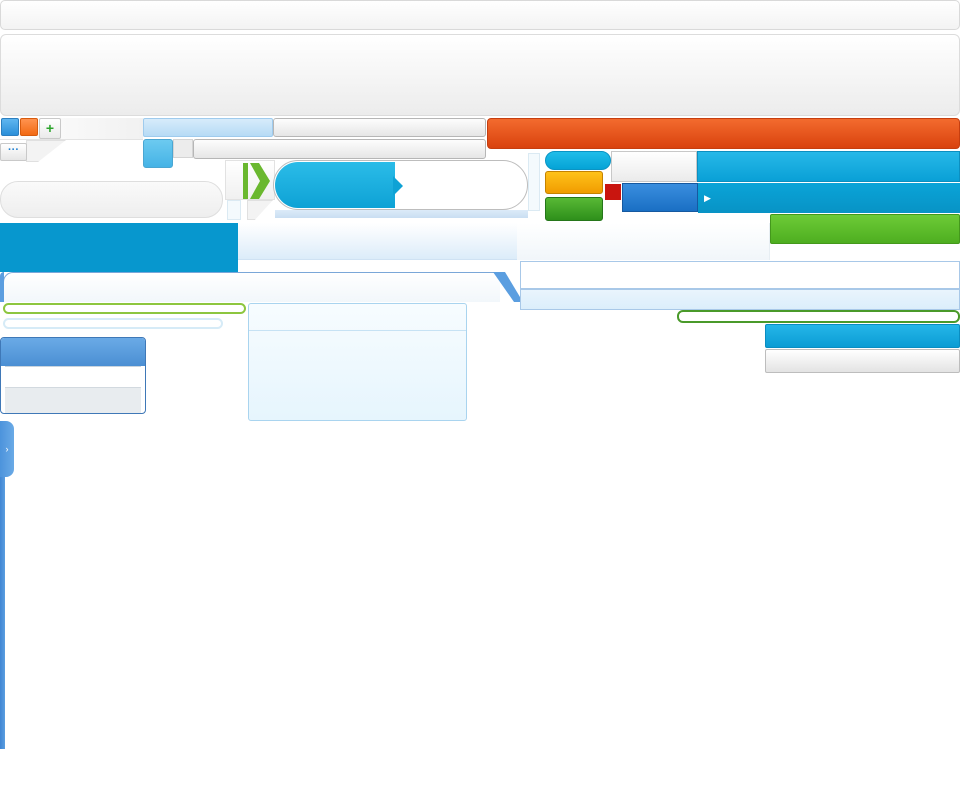 The width and height of the screenshot is (960, 800). What do you see at coordinates (251, 287) in the screenshot?
I see `content-tab` at bounding box center [251, 287].